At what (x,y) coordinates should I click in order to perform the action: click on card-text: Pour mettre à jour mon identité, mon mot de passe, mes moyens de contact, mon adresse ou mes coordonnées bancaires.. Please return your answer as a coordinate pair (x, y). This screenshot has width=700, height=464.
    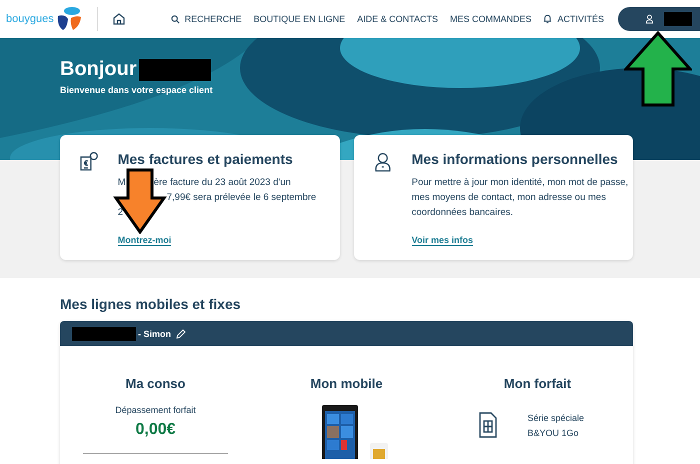
    Looking at the image, I should click on (521, 198).